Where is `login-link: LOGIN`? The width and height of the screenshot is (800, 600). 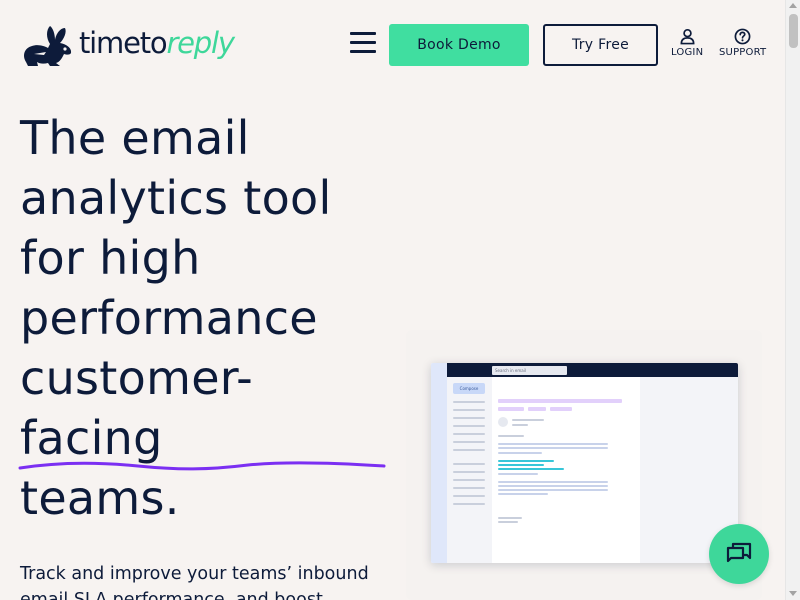
login-link: LOGIN is located at coordinates (687, 43).